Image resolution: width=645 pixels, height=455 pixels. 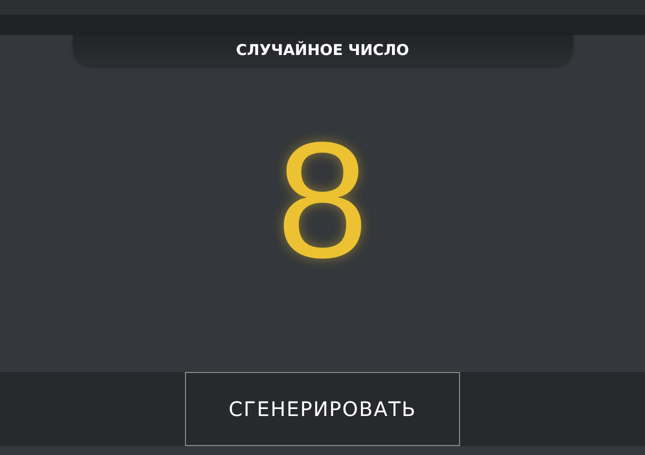 What do you see at coordinates (322, 409) in the screenshot?
I see `generate-button: СГЕНЕРИРОВАТЬ` at bounding box center [322, 409].